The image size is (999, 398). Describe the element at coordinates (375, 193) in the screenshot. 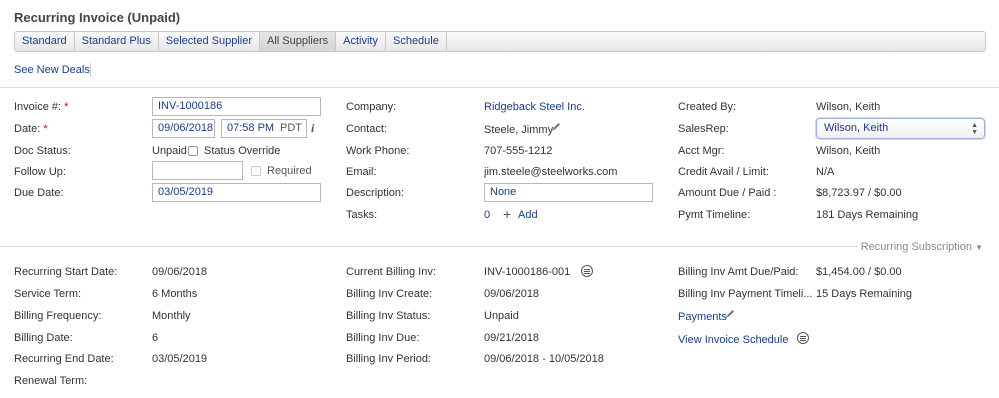

I see `description-label: Description:` at that location.